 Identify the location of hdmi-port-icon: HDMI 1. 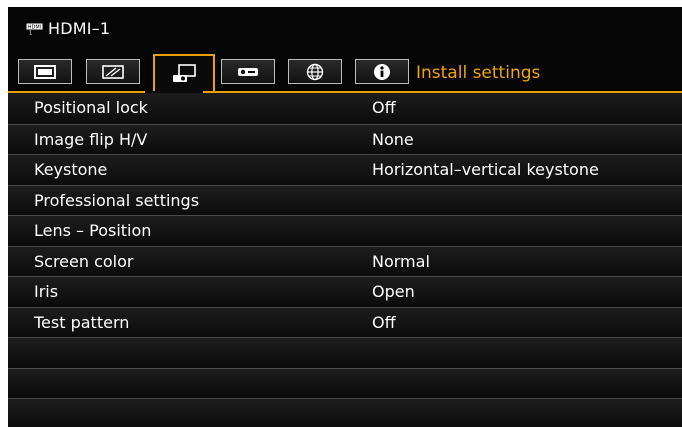
(34, 28).